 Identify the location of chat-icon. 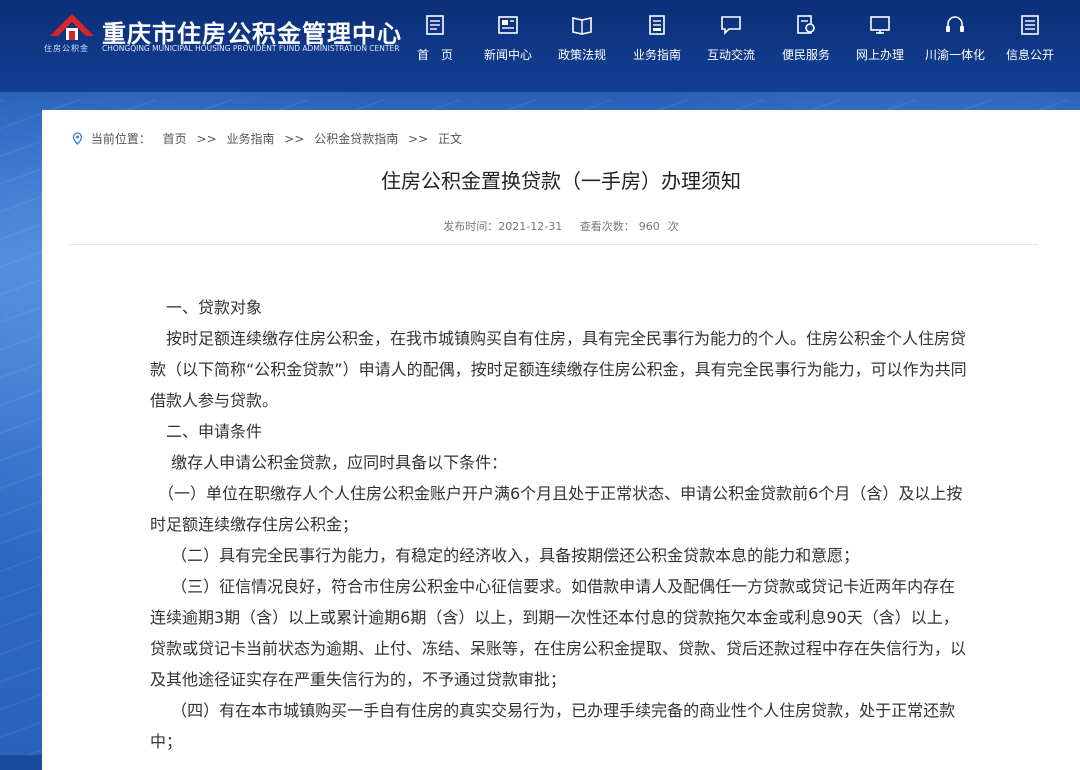
(731, 25).